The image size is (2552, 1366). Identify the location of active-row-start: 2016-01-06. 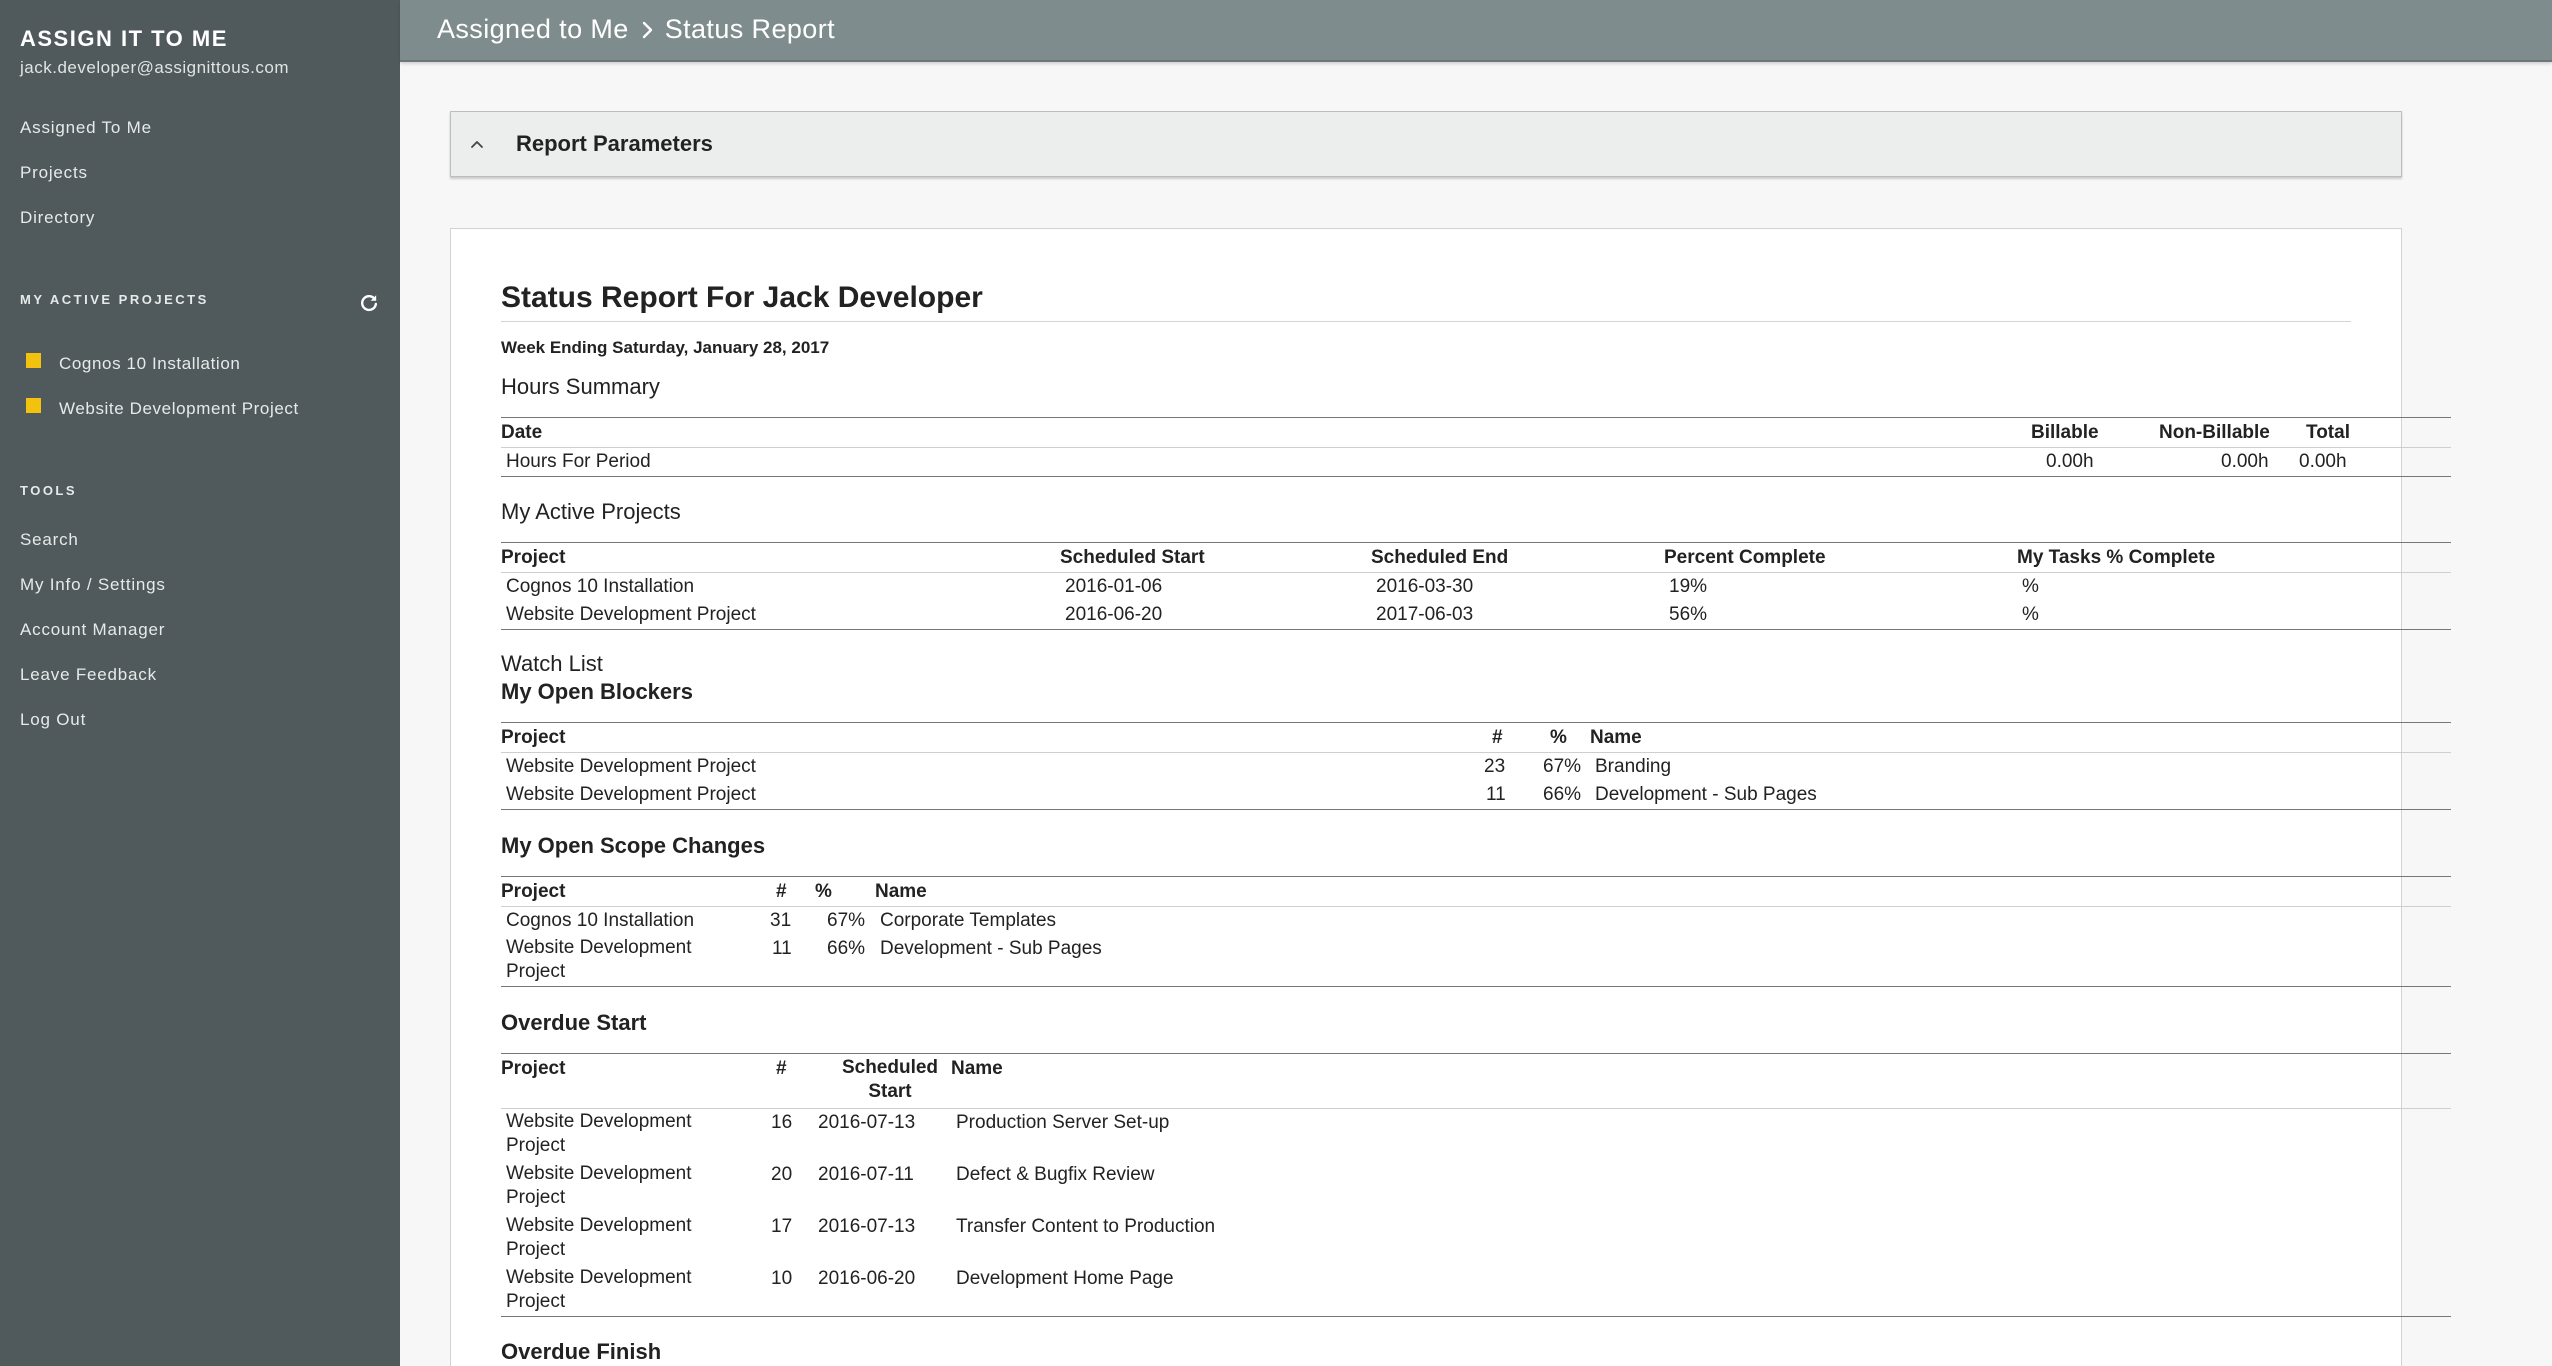
(1114, 586).